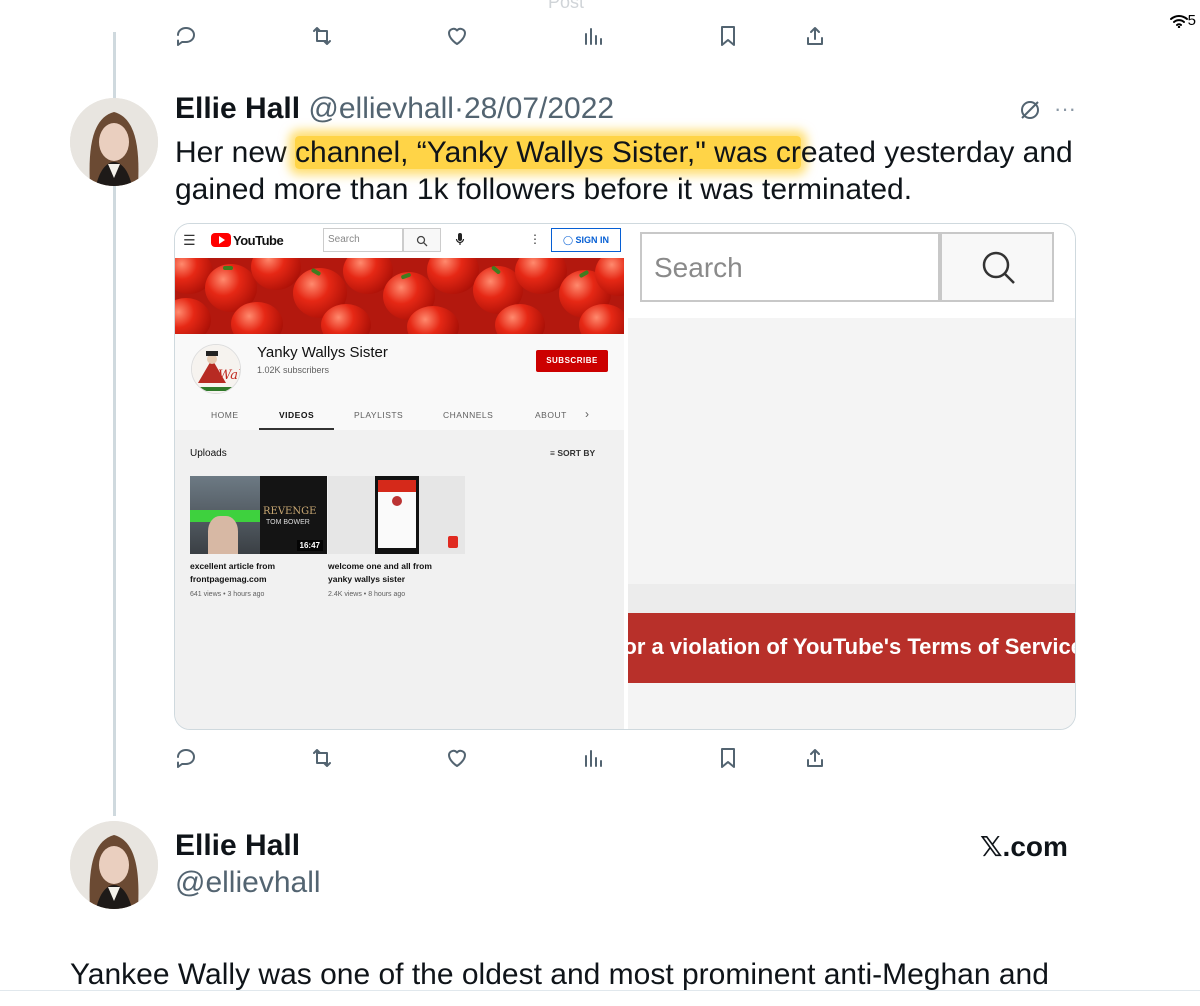 This screenshot has height=1006, width=1200. I want to click on uploads-label: Uploads, so click(208, 453).